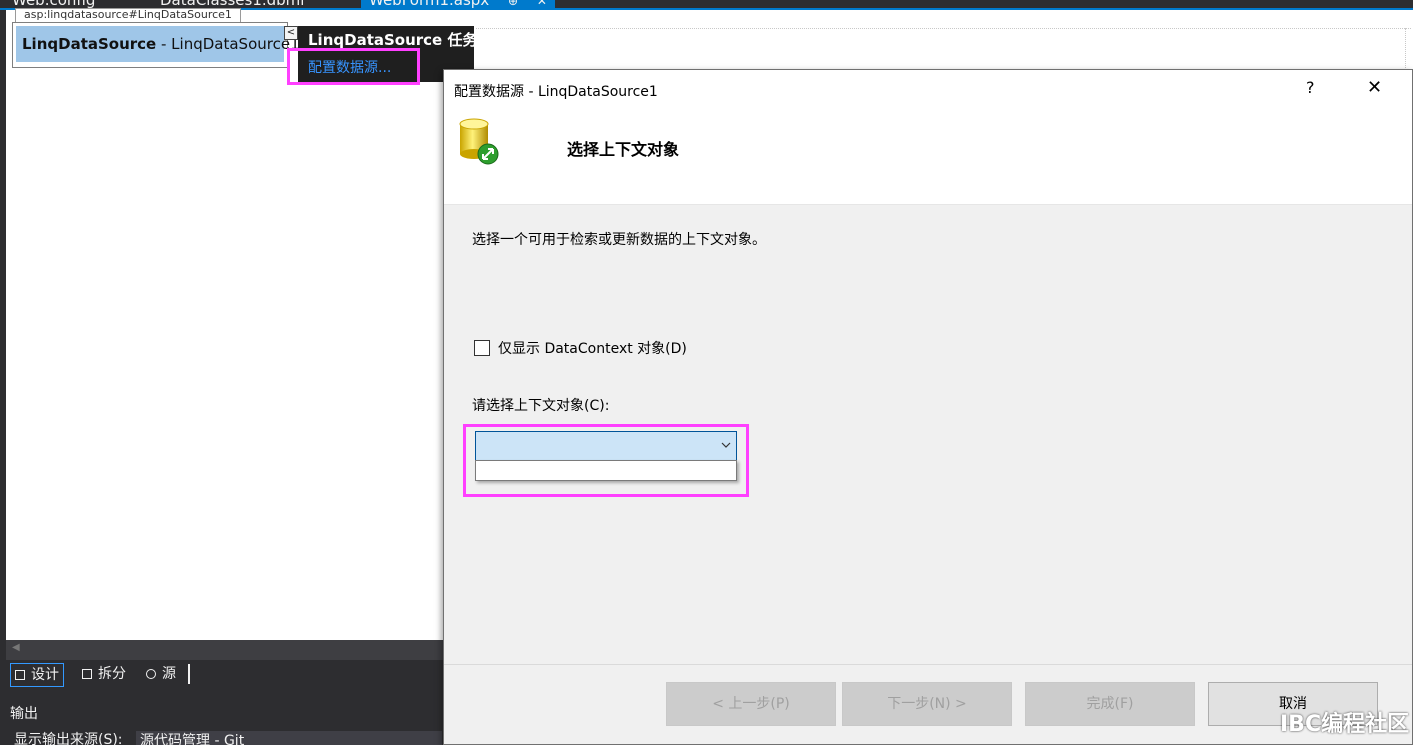 The width and height of the screenshot is (1413, 745). Describe the element at coordinates (189, 674) in the screenshot. I see `view-tab-separator` at that location.